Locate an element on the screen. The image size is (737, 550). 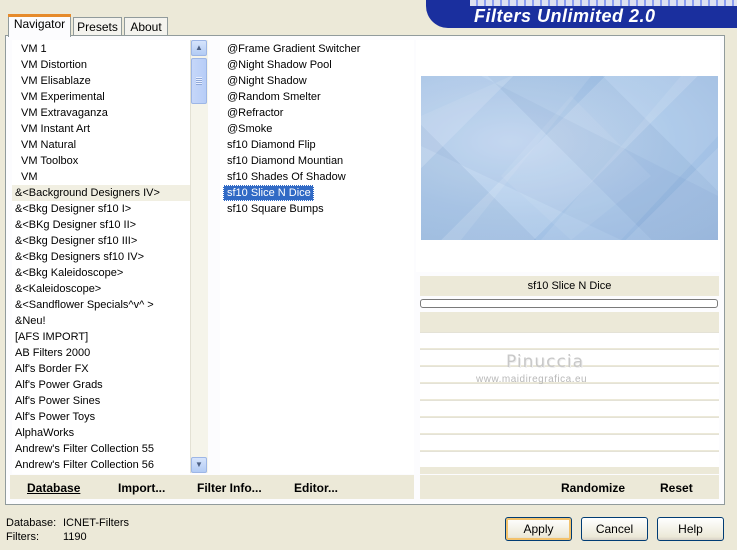
scroll-up-button: ▲ is located at coordinates (199, 48).